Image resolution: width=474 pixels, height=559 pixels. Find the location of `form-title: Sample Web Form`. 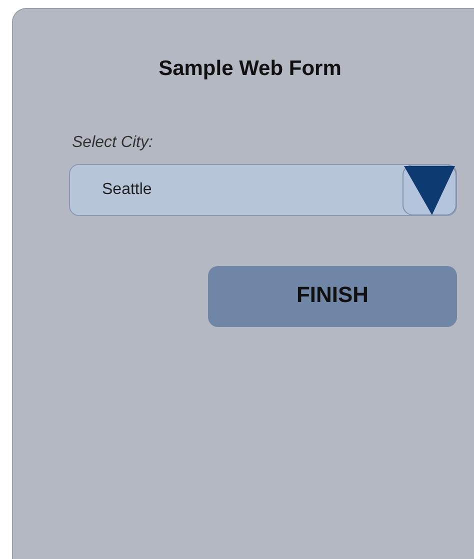

form-title: Sample Web Form is located at coordinates (250, 68).